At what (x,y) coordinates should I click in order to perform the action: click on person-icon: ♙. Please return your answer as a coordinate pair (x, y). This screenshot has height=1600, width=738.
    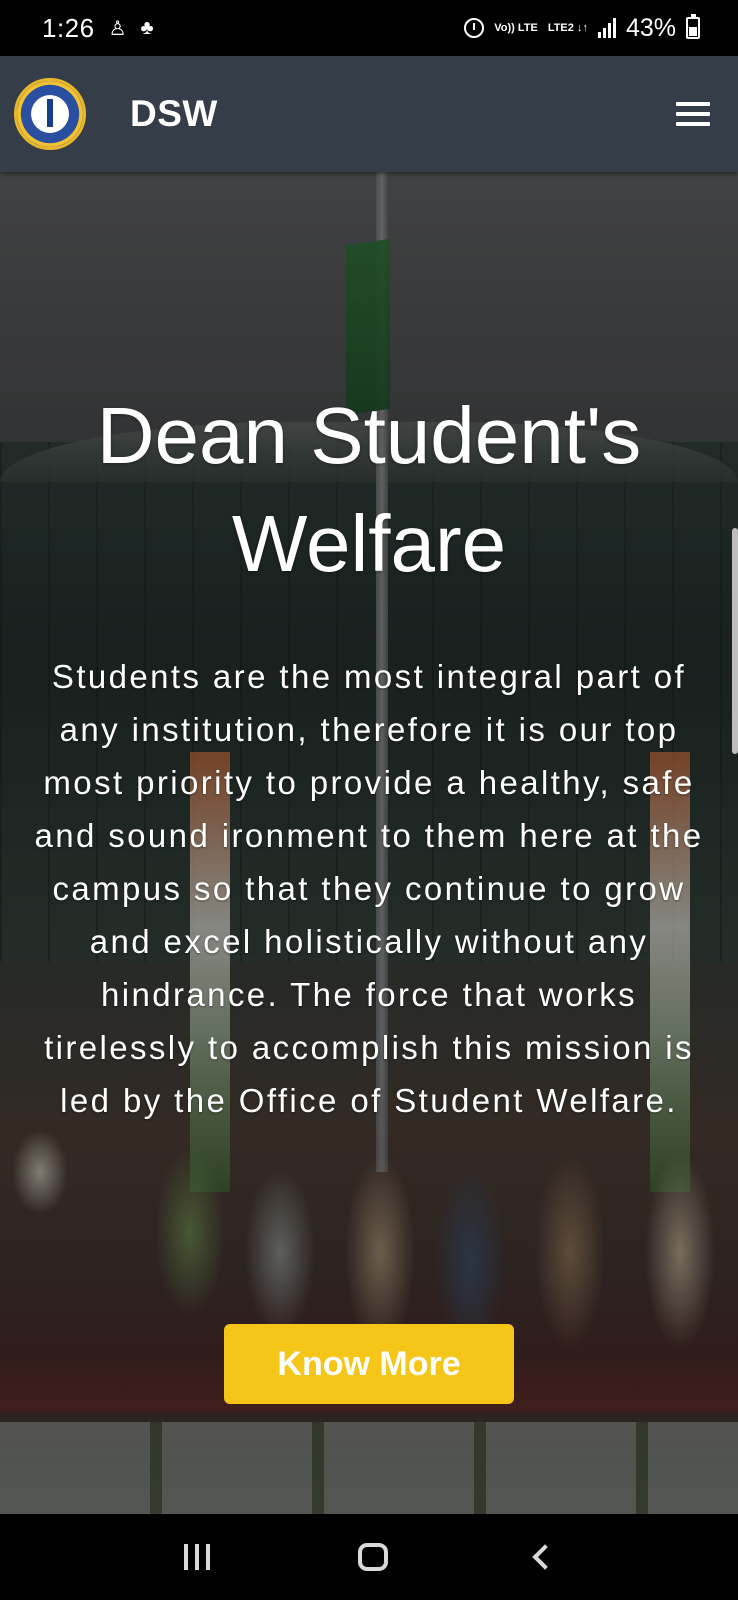
    Looking at the image, I should click on (117, 28).